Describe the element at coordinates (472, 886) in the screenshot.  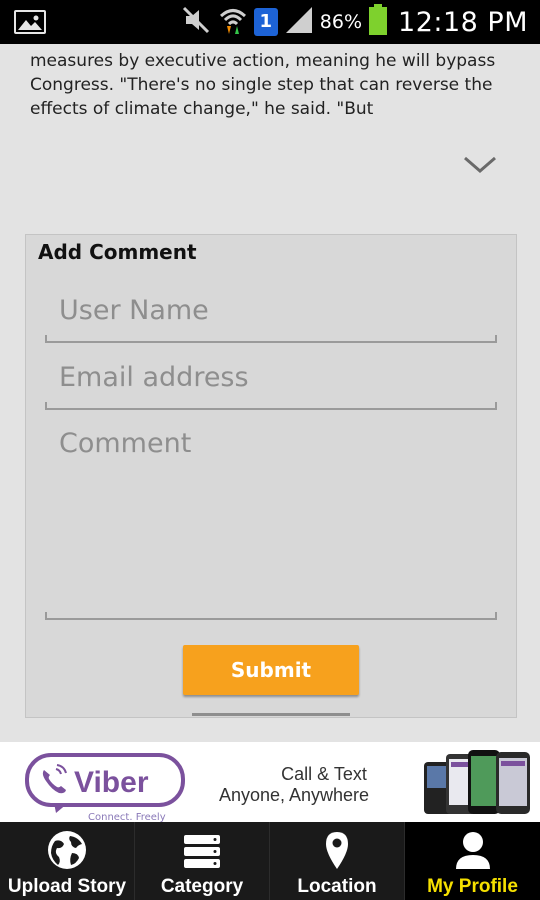
I see `tab-my-profile-label: My Profile` at that location.